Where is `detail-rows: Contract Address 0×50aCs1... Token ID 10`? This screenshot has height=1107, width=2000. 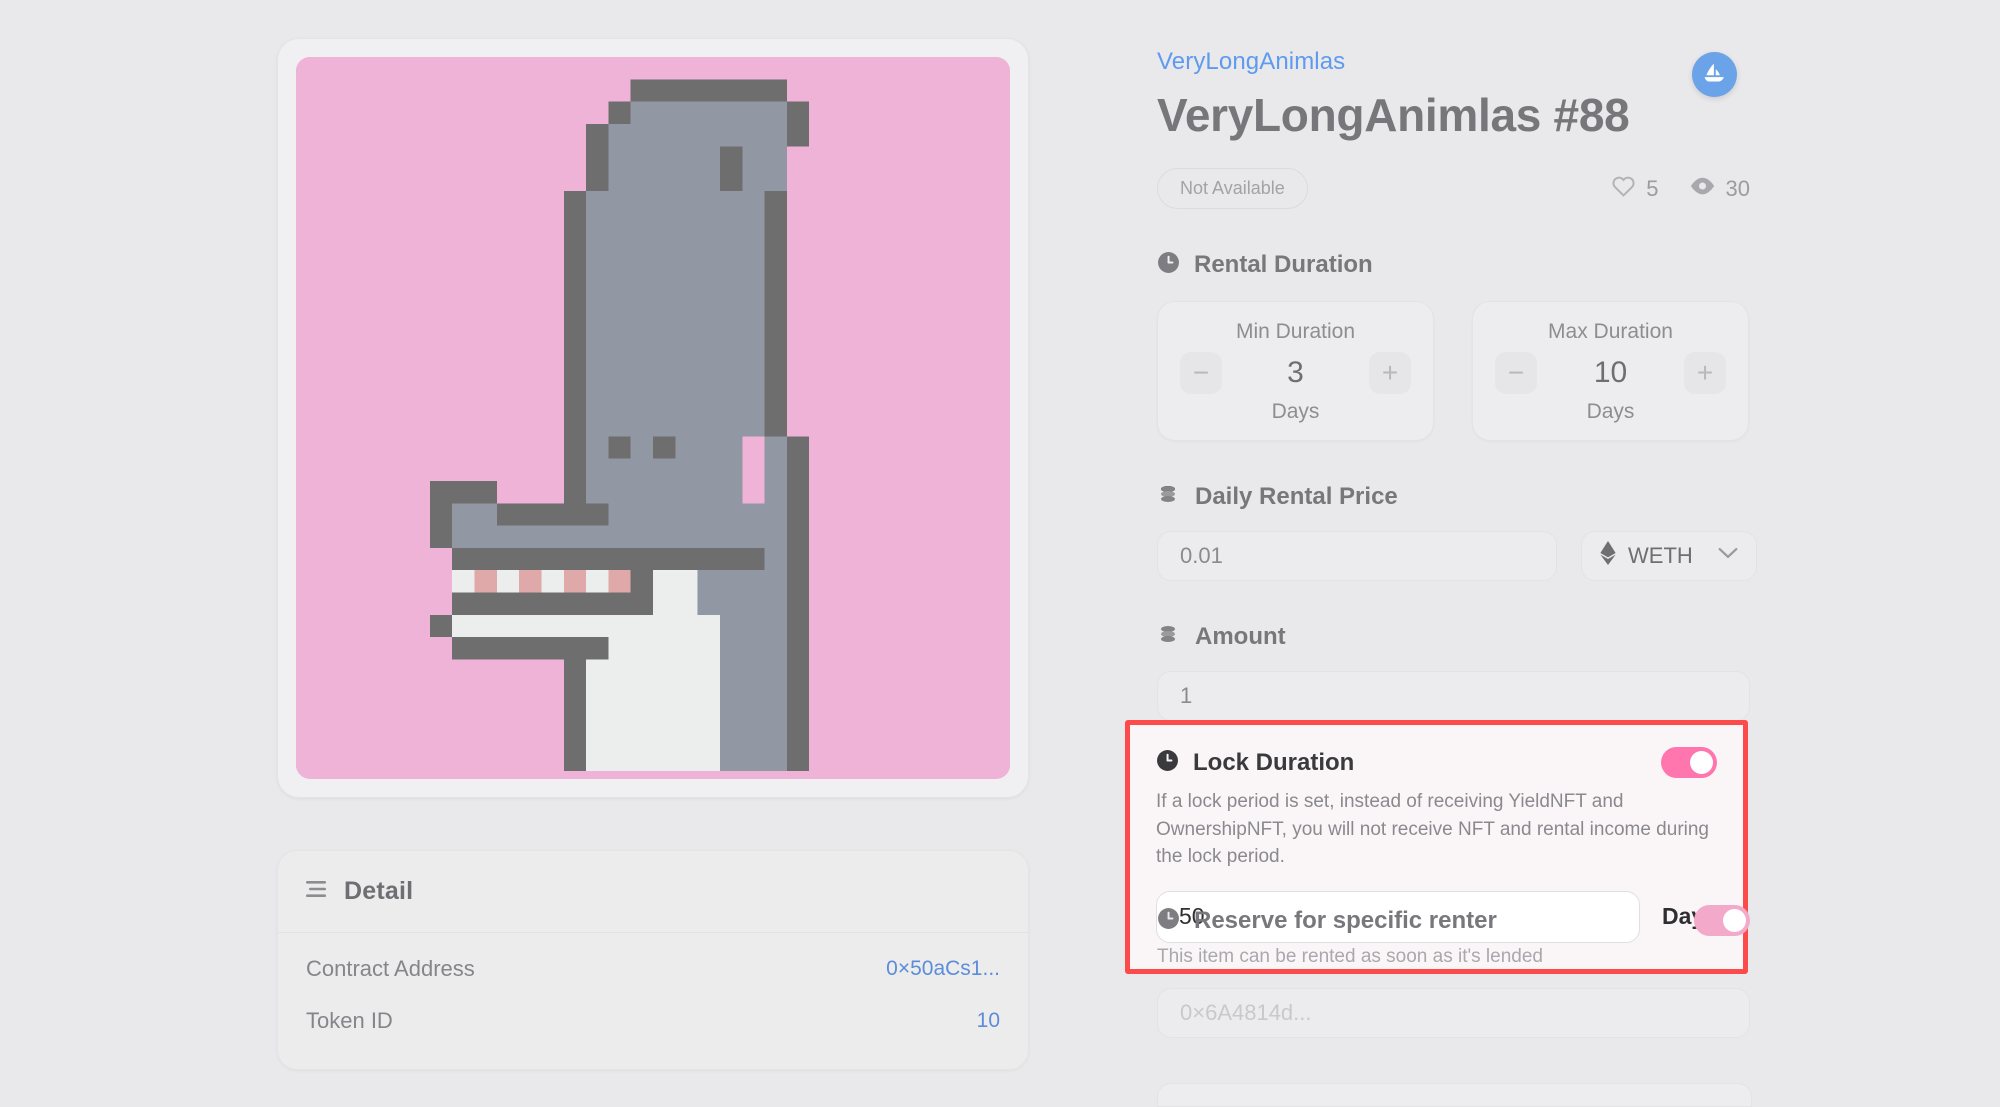
detail-rows: Contract Address 0×50aCs1... Token ID 10 is located at coordinates (653, 1001).